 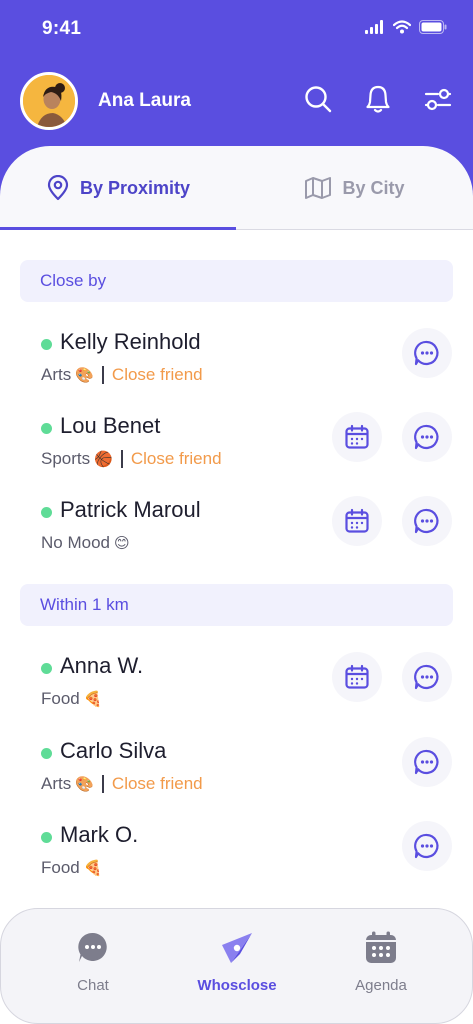 I want to click on map-icon, so click(x=318, y=188).